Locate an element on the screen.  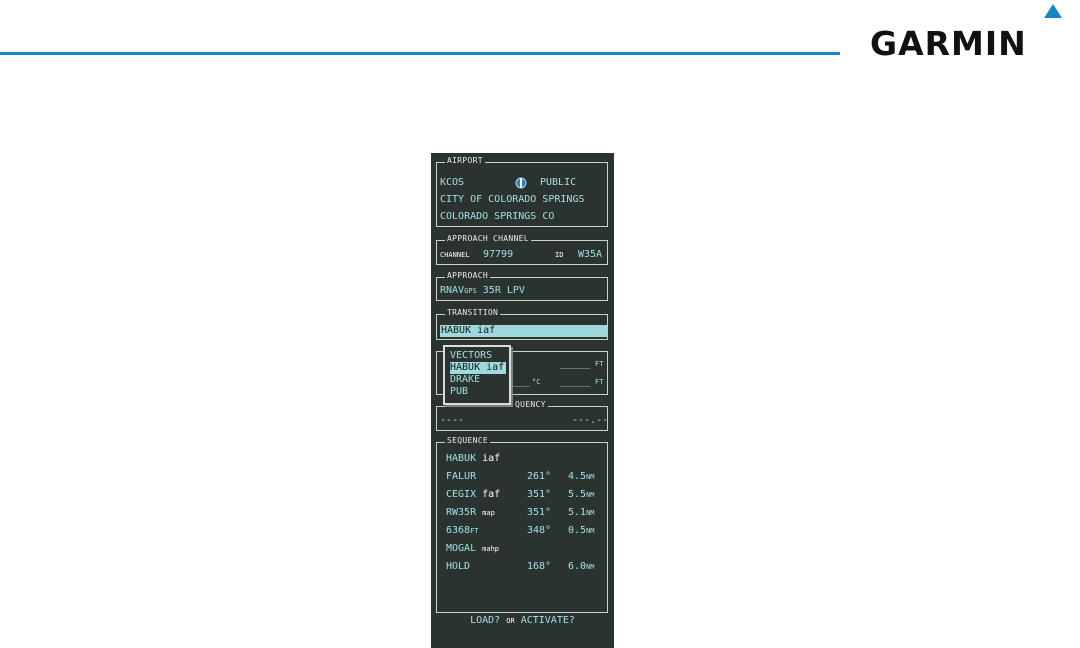
sequence-row: HABUK iaf is located at coordinates (529, 459).